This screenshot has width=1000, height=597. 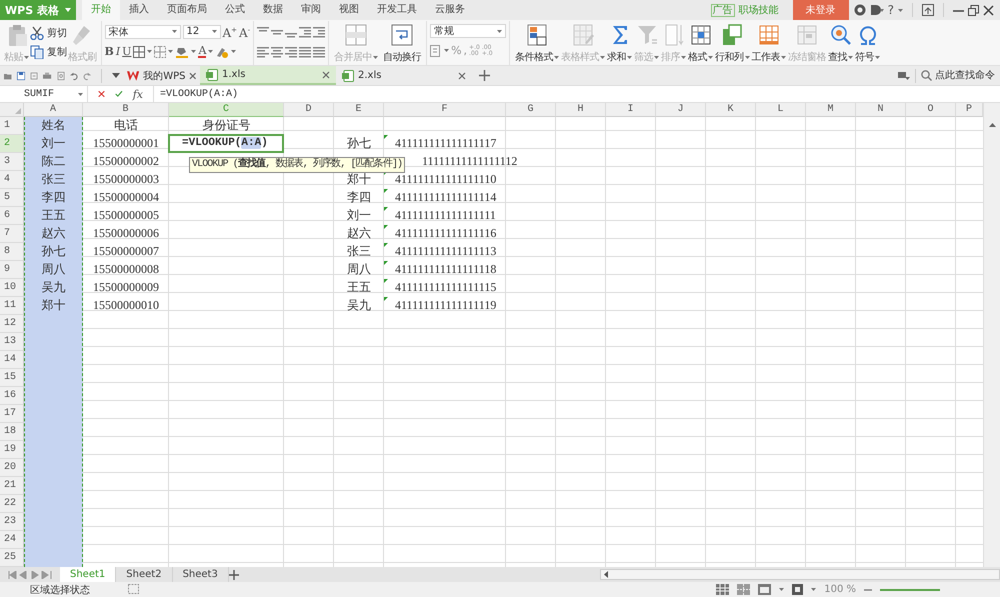 What do you see at coordinates (881, 110) in the screenshot?
I see `column-header: N` at bounding box center [881, 110].